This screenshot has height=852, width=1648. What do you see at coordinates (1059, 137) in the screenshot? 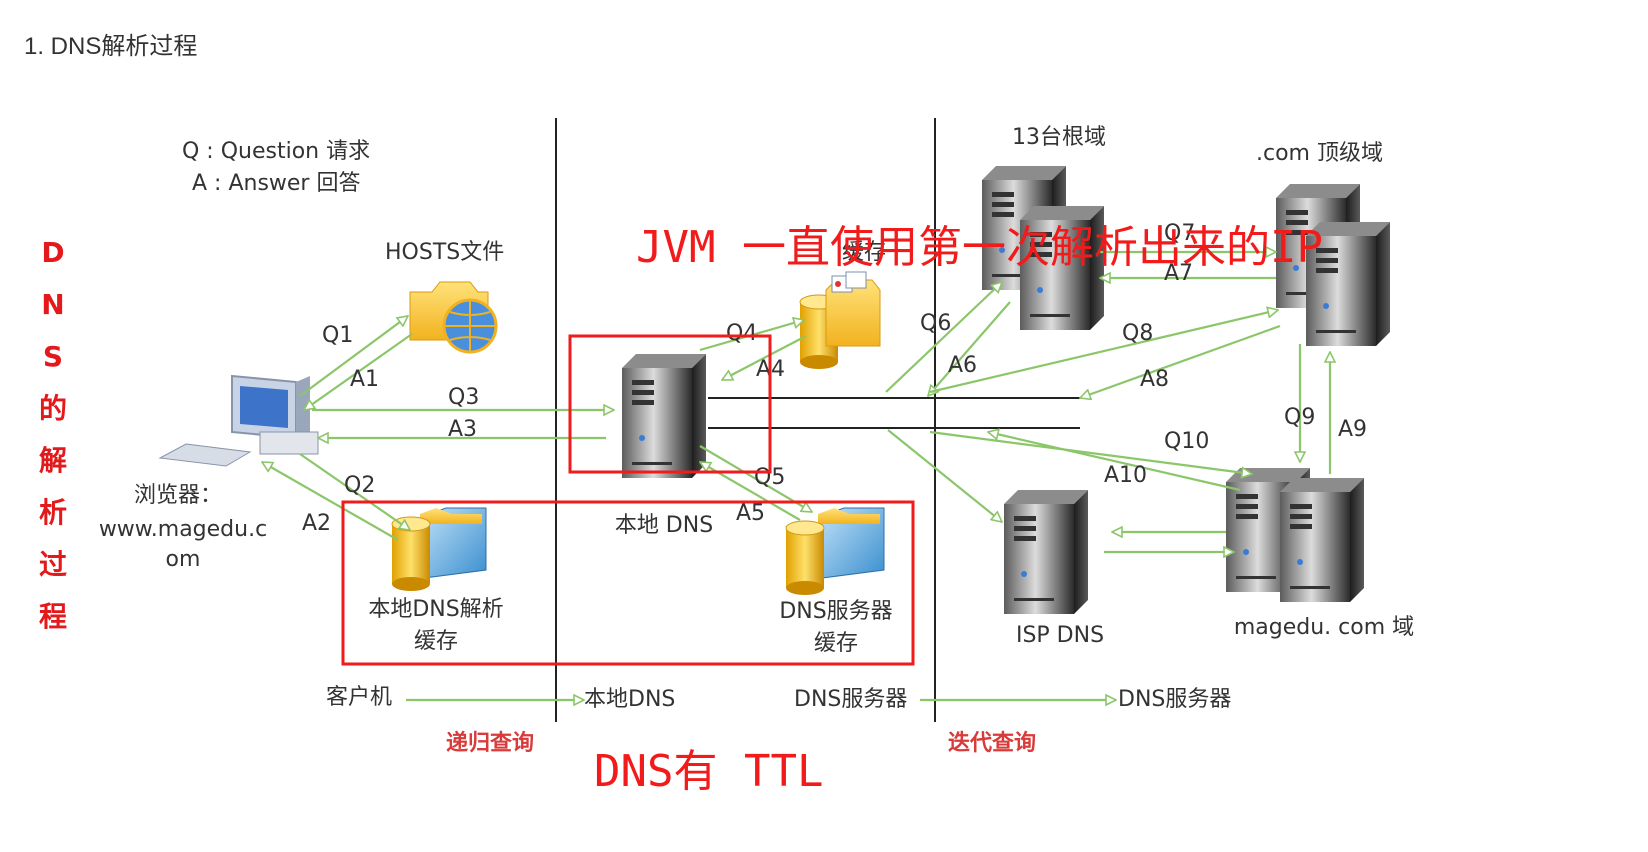
I see `root-label: 13台根域` at bounding box center [1059, 137].